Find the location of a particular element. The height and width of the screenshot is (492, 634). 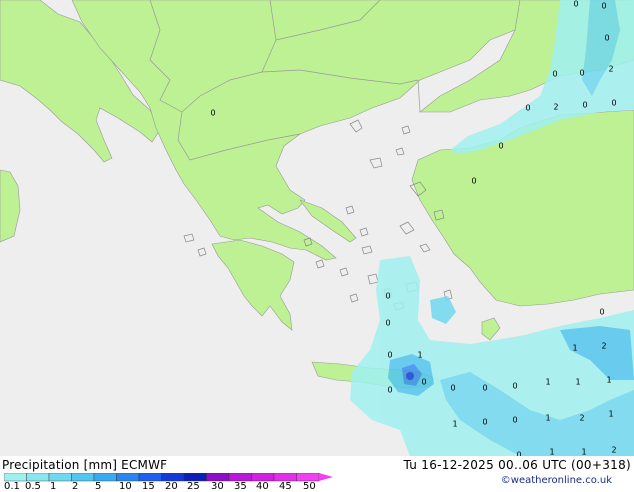

legend-tick-label: 25 is located at coordinates (193, 486).